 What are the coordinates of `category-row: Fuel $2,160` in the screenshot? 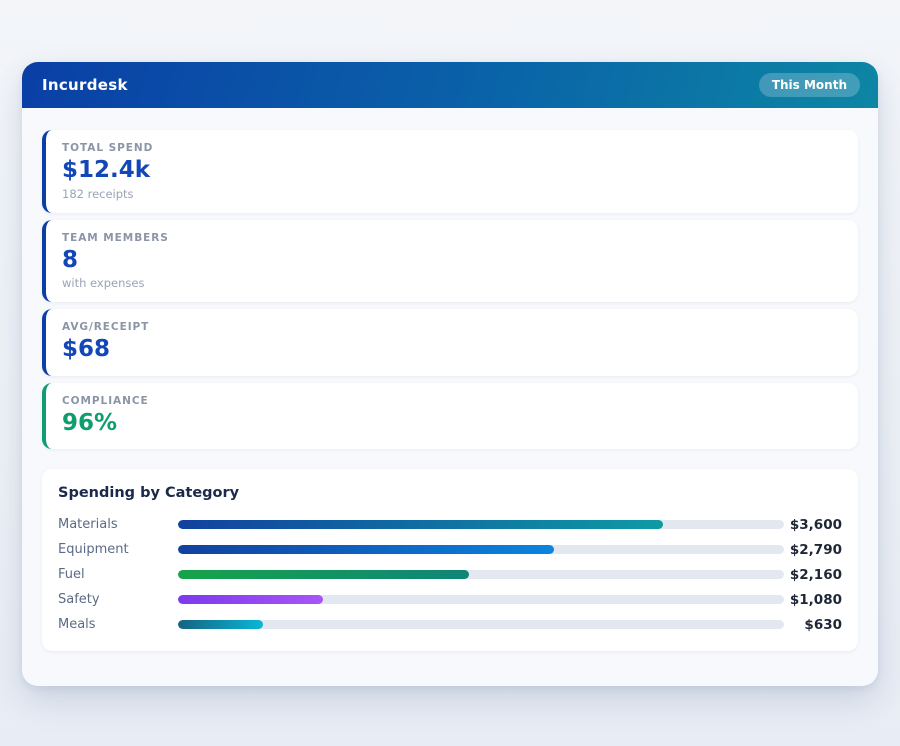 It's located at (450, 574).